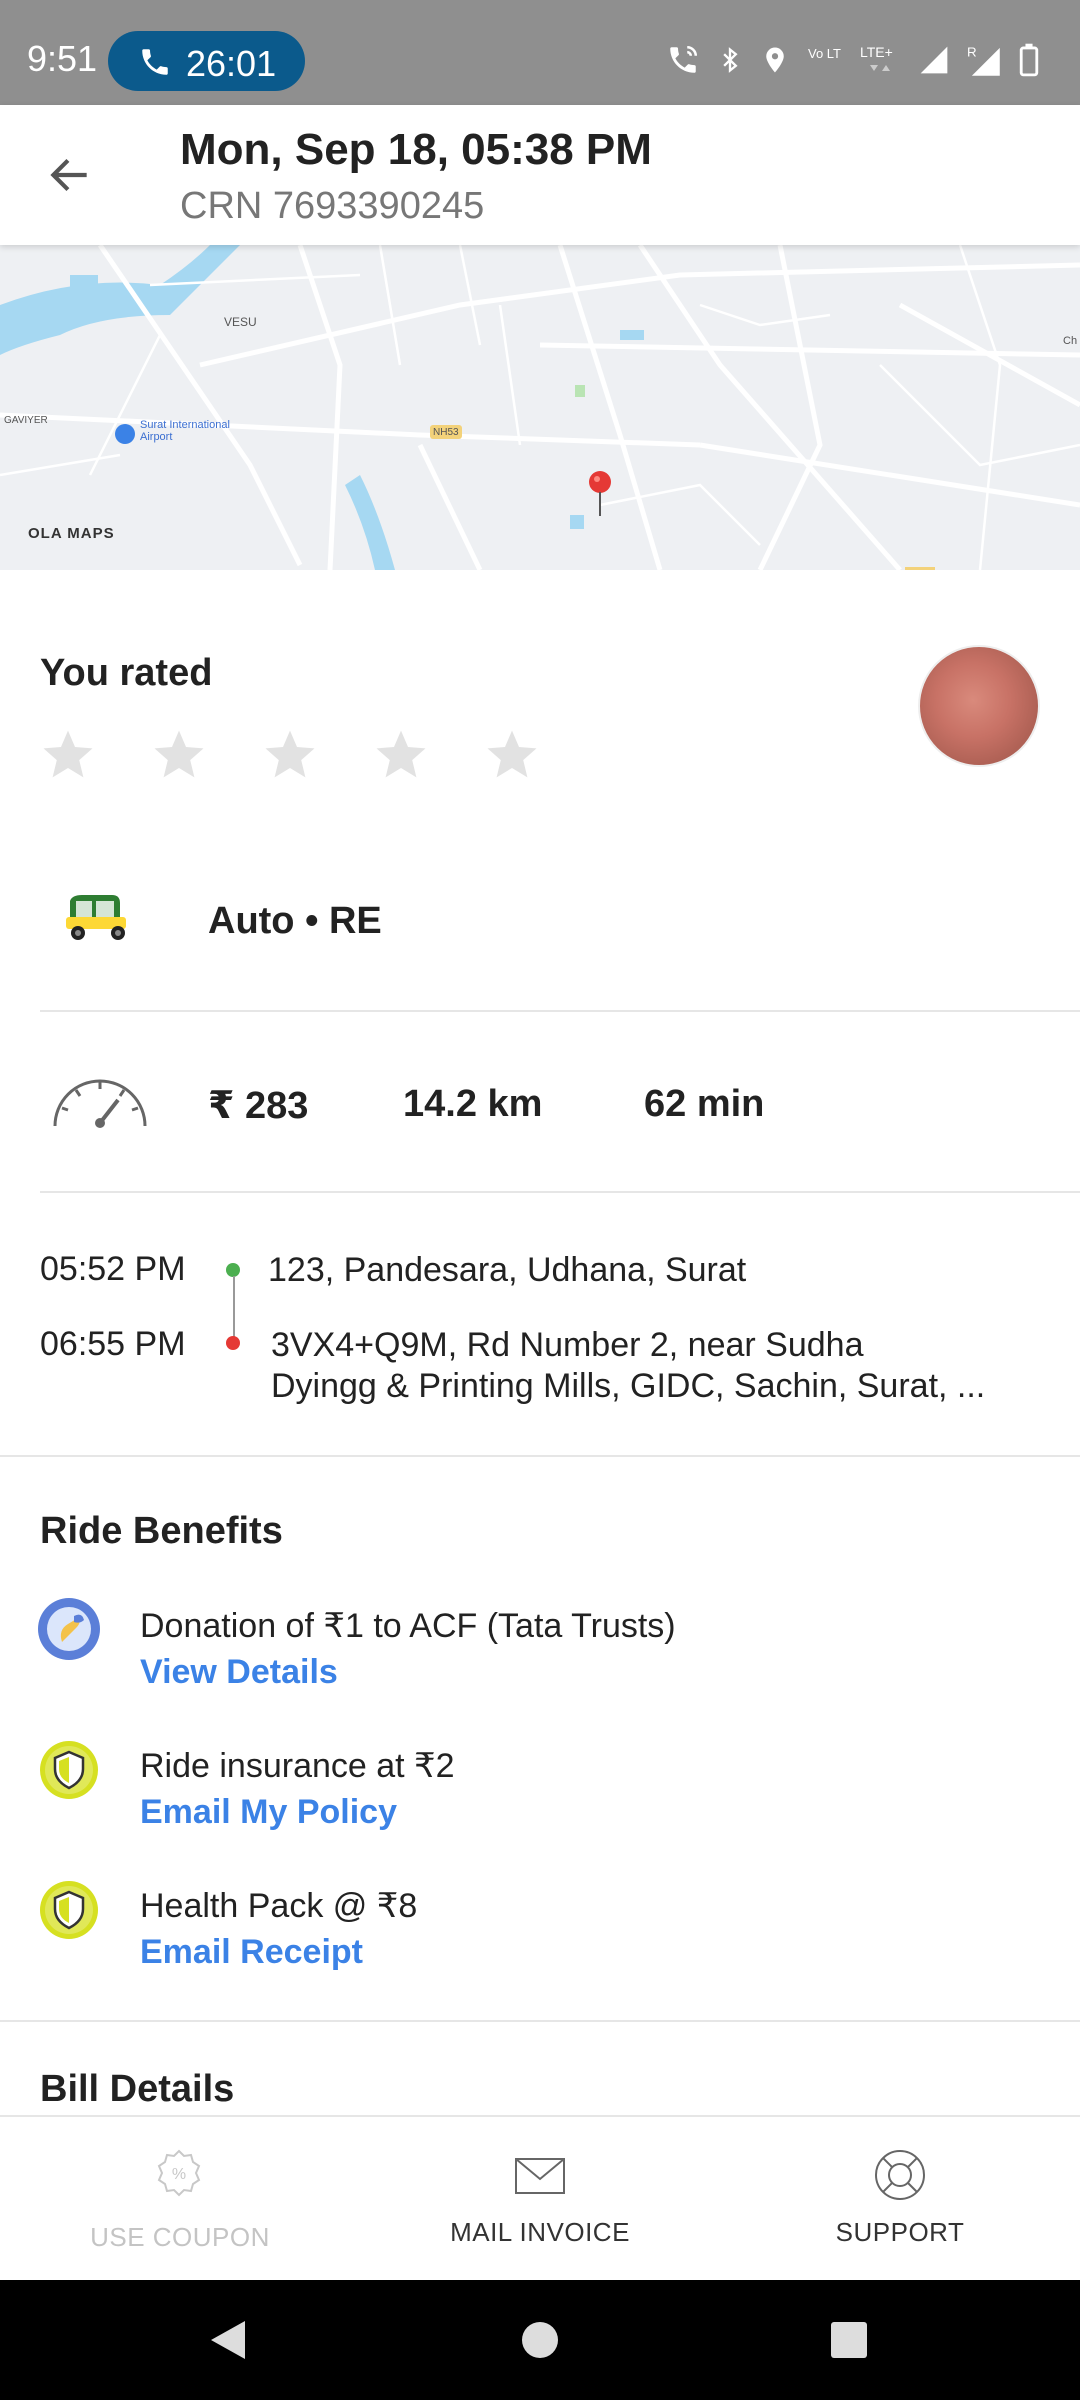 The image size is (1080, 2400). I want to click on nav-recents-icon, so click(849, 2340).